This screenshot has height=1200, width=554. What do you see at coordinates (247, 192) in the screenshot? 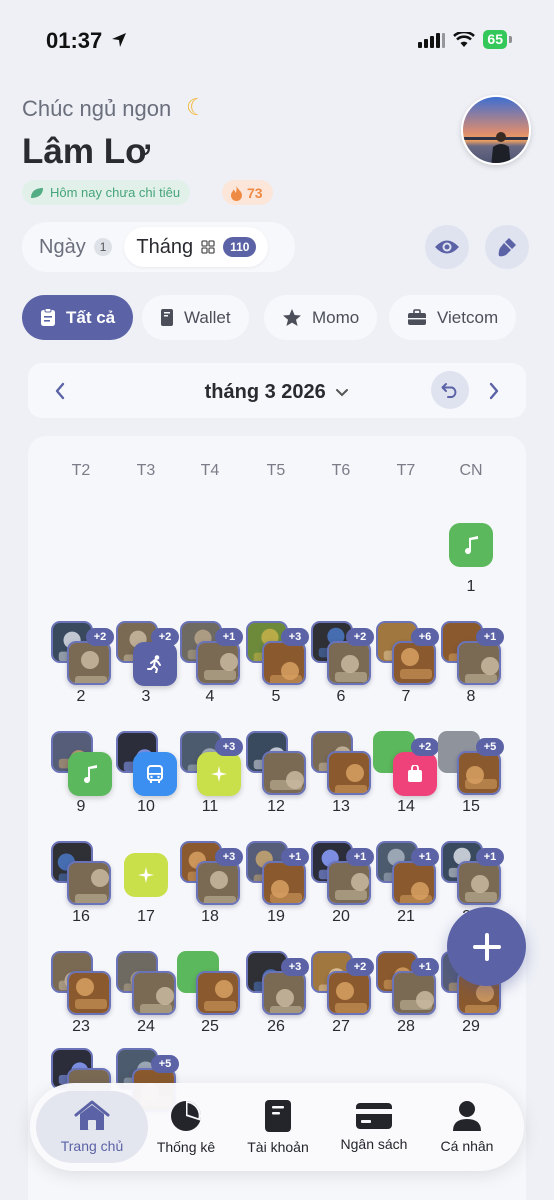
I see `streak-badge: 73` at bounding box center [247, 192].